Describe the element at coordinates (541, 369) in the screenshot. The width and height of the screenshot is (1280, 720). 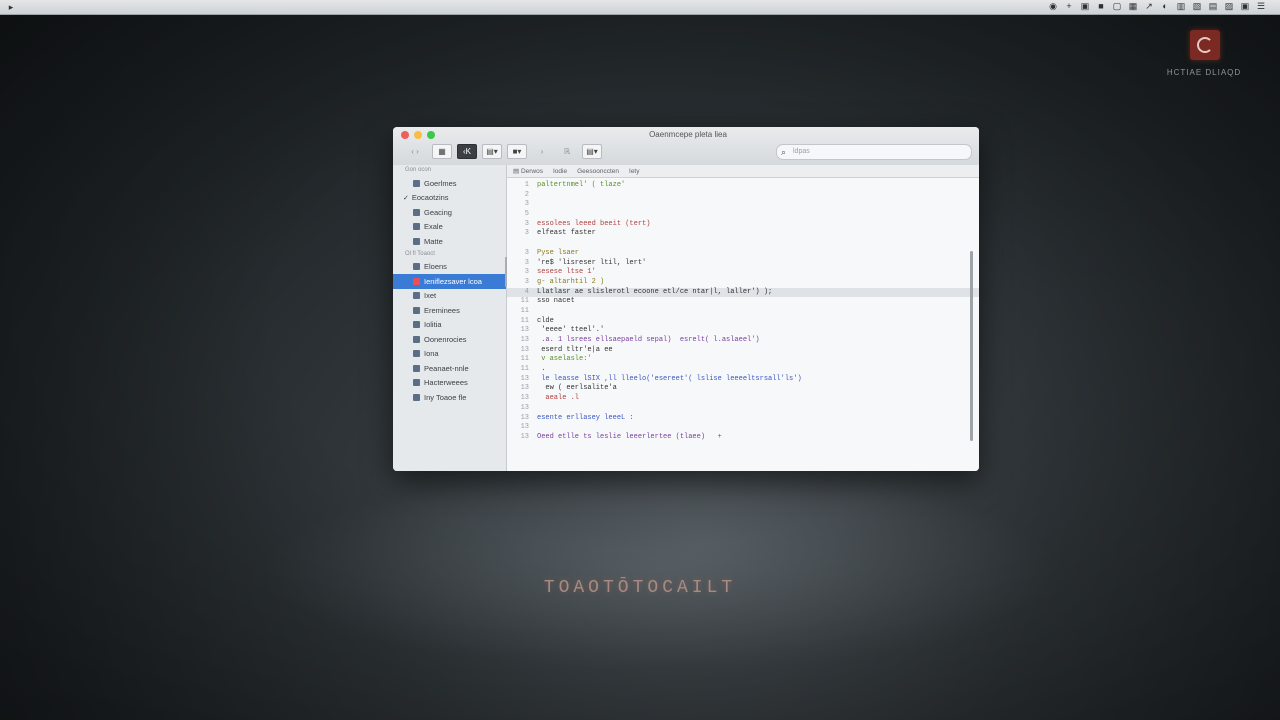
I see `code-text: .` at that location.